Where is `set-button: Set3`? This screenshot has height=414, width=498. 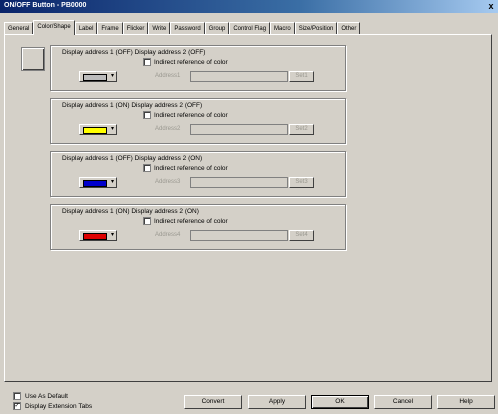 set-button: Set3 is located at coordinates (301, 182).